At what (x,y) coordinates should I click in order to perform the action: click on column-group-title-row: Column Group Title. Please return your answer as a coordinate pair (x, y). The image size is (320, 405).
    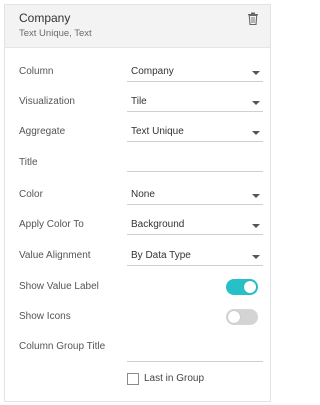
    Looking at the image, I should click on (137, 350).